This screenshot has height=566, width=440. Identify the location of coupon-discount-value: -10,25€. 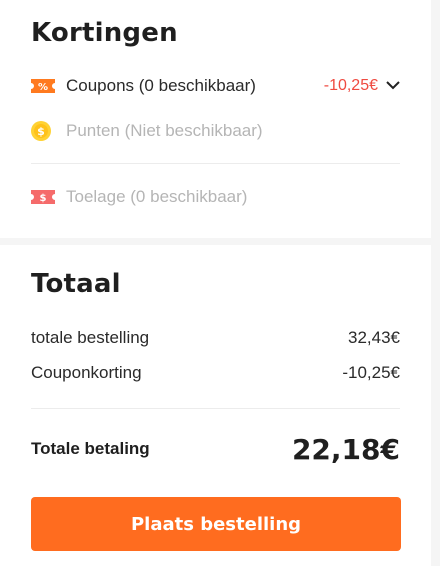
(371, 372).